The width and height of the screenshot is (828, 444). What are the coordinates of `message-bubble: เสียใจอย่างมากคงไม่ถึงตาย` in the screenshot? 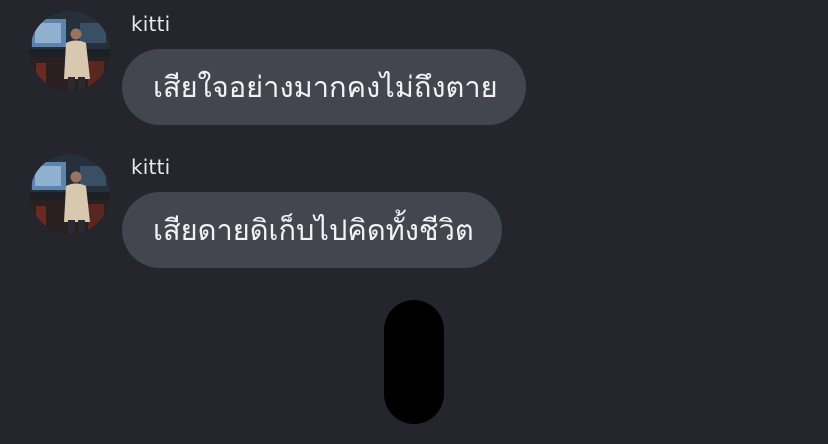 It's located at (324, 87).